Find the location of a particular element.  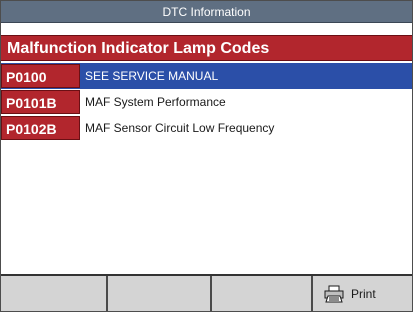

dtc-code: P0100 is located at coordinates (40, 76).